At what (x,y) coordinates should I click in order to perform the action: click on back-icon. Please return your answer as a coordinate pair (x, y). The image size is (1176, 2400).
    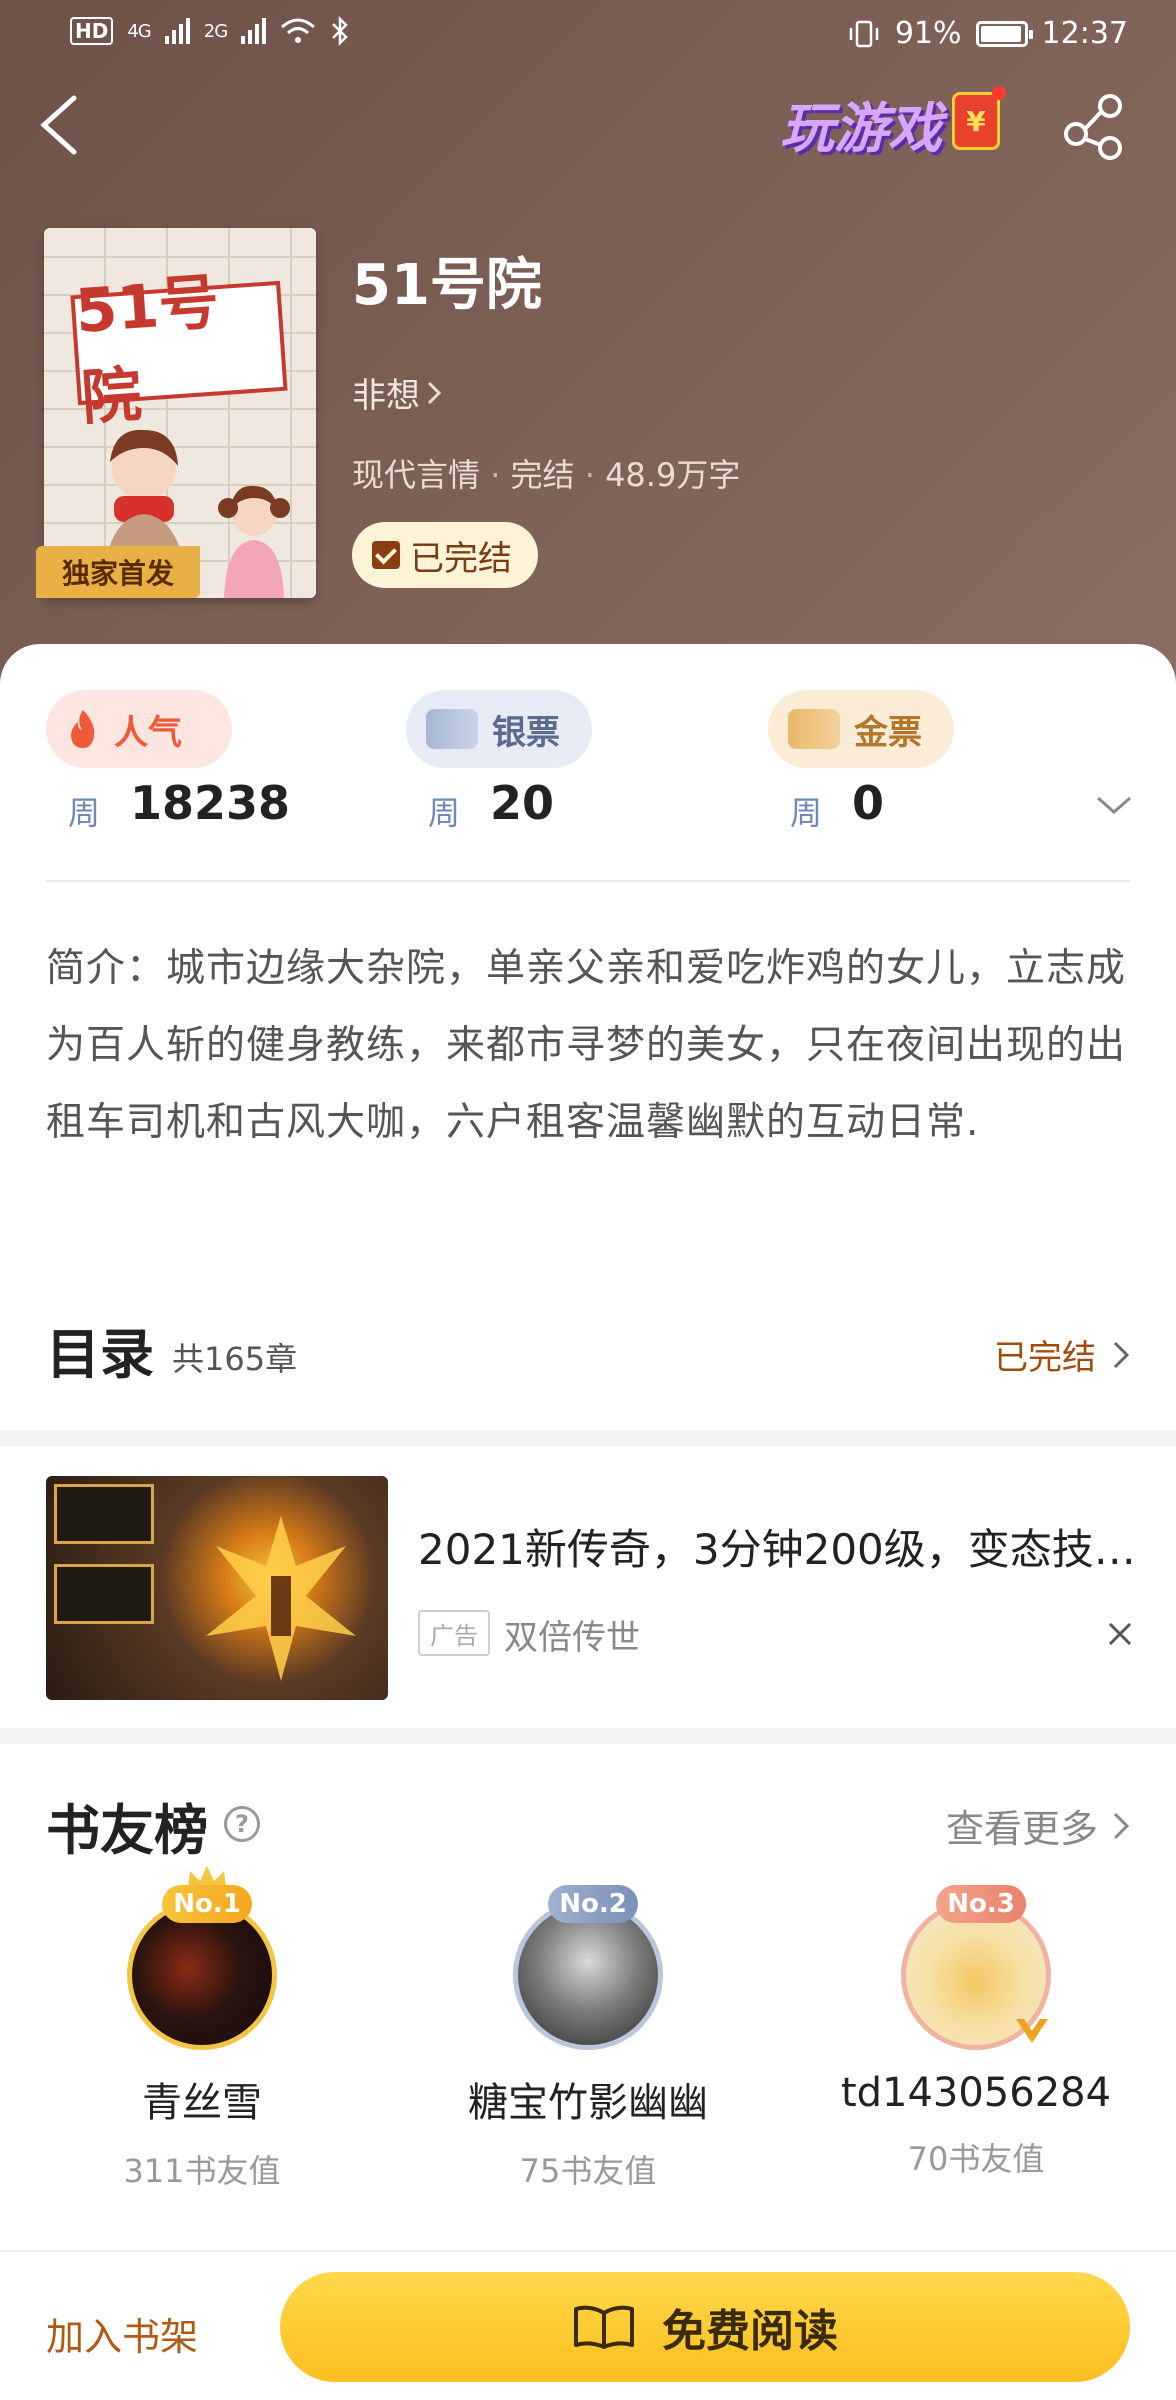
    Looking at the image, I should click on (60, 125).